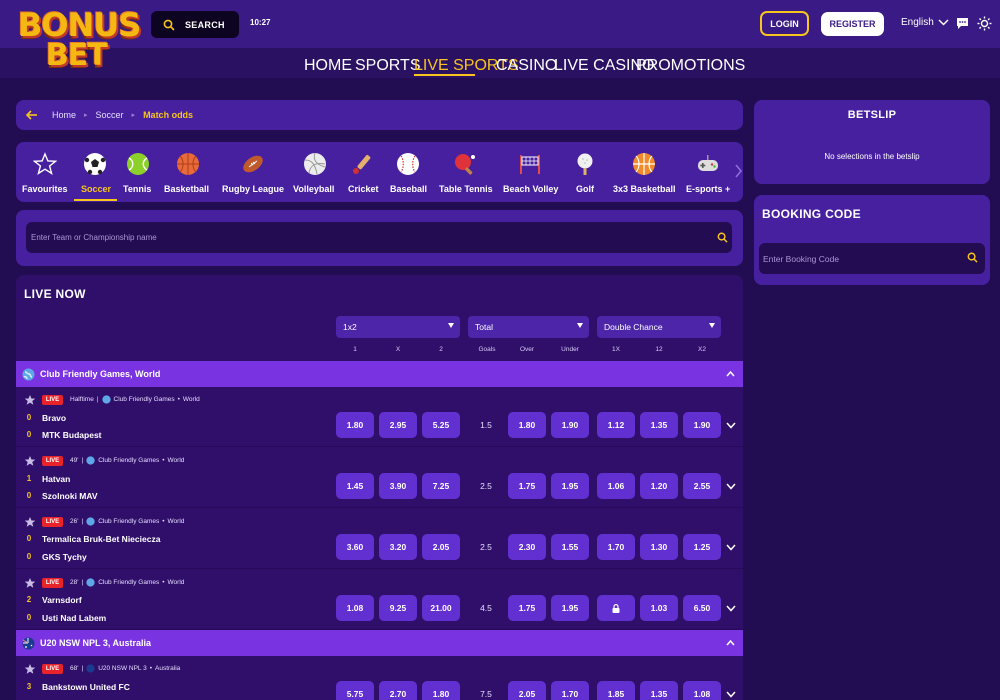 This screenshot has height=700, width=1000. Describe the element at coordinates (398, 486) in the screenshot. I see `odd-button-x: 3.90` at that location.